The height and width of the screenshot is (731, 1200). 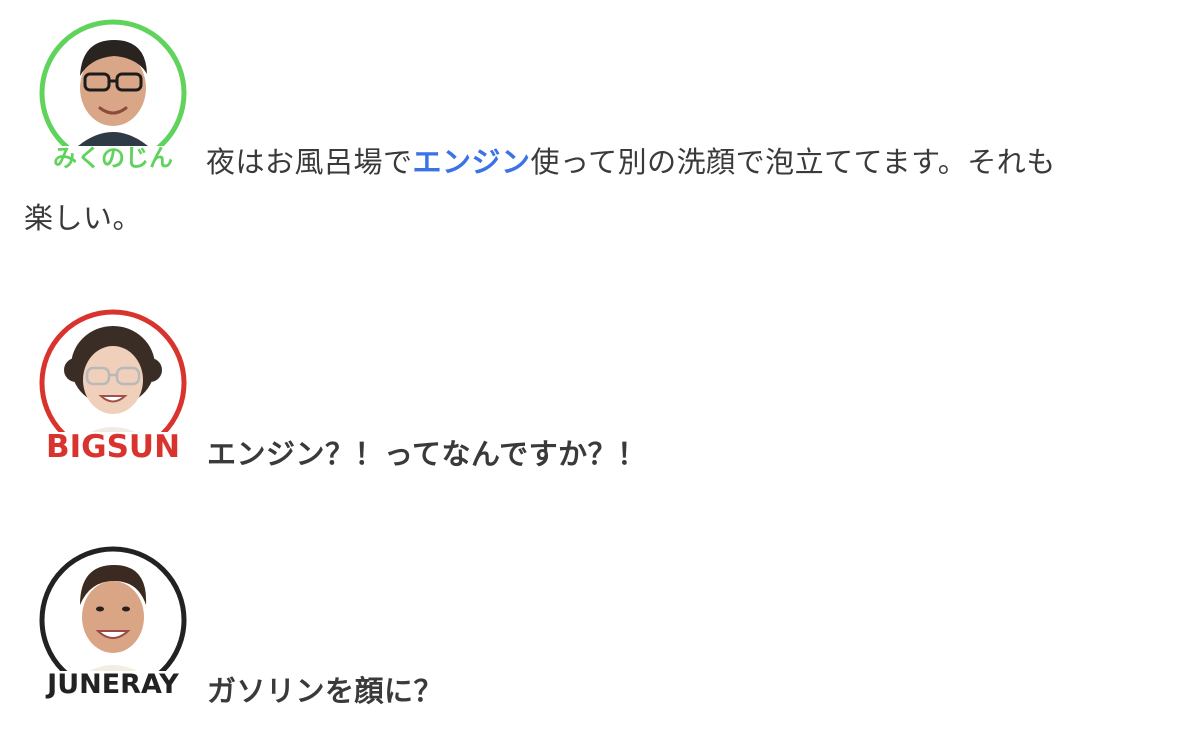 I want to click on highlighted-keyword: エンジン, so click(x=471, y=162).